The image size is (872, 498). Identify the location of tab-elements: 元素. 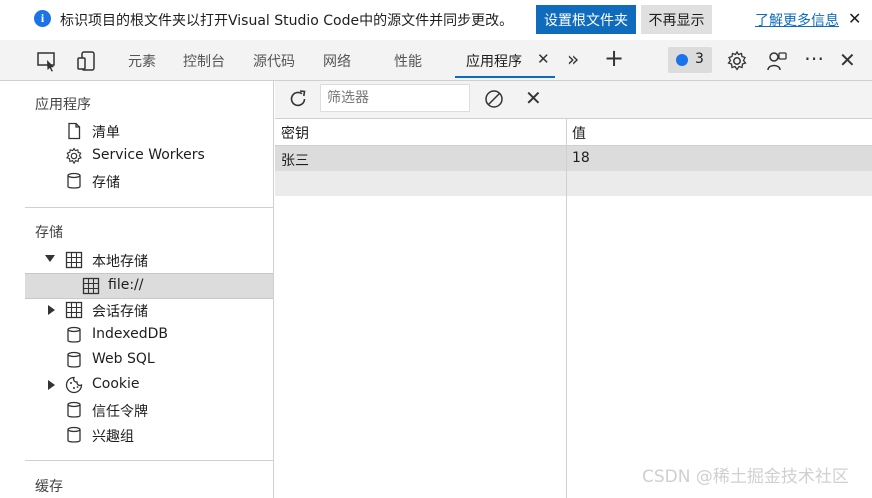
(142, 61).